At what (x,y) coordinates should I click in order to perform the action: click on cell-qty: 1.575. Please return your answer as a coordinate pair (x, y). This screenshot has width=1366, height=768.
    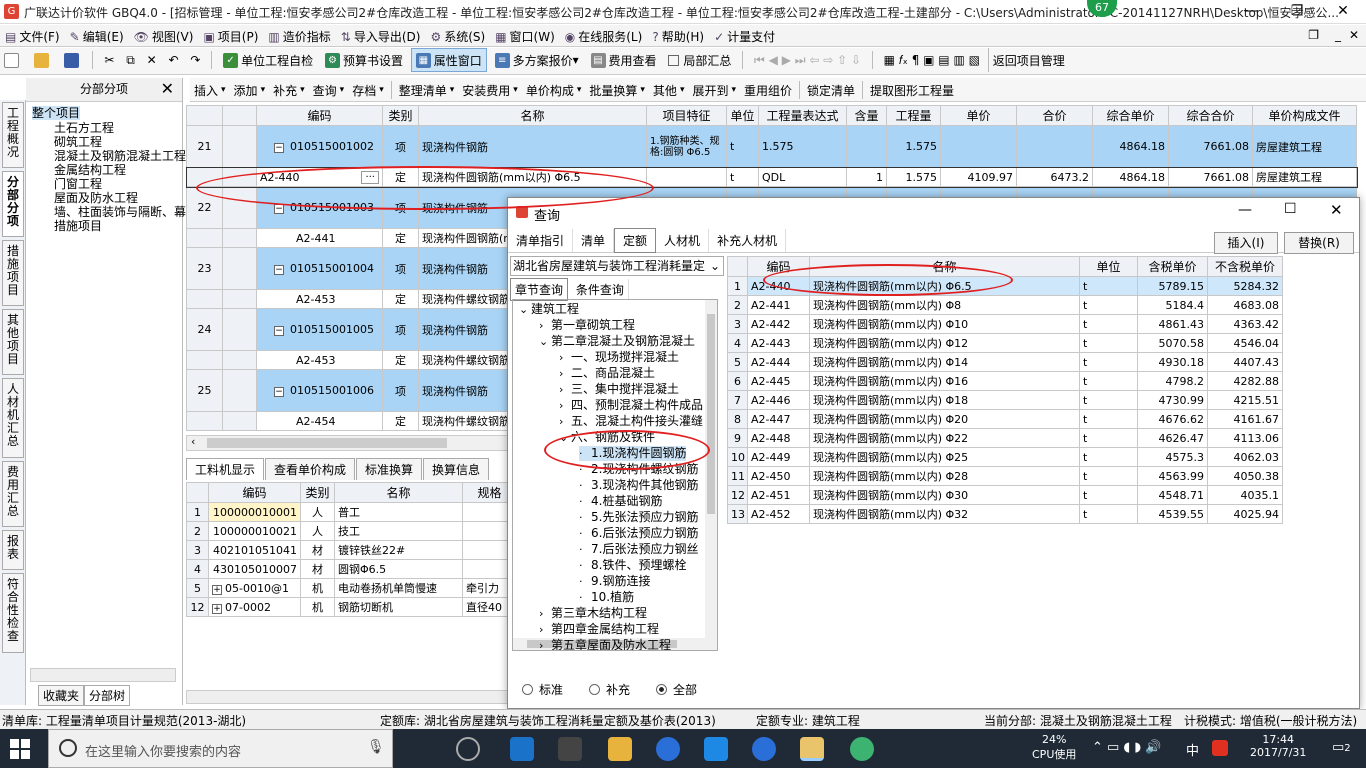
    Looking at the image, I should click on (913, 146).